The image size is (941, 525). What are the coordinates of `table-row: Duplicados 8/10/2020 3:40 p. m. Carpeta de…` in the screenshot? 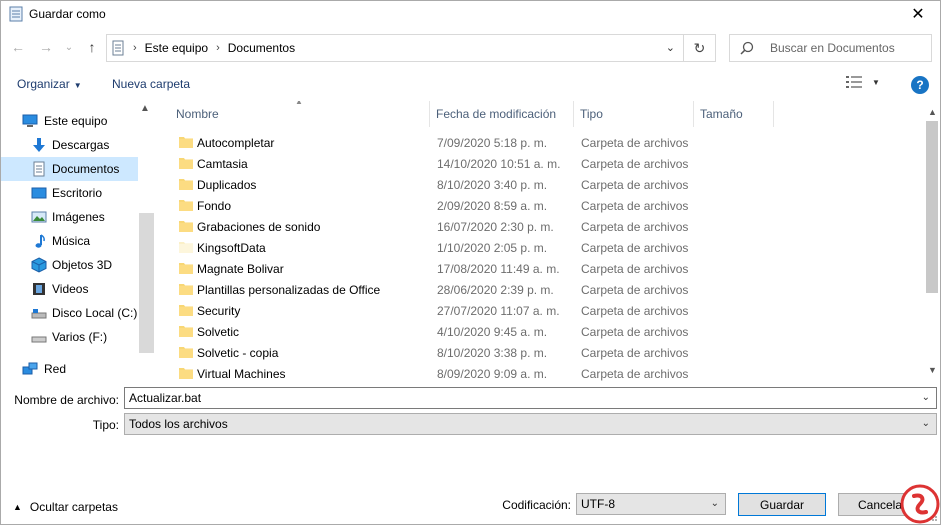 It's located at (544, 184).